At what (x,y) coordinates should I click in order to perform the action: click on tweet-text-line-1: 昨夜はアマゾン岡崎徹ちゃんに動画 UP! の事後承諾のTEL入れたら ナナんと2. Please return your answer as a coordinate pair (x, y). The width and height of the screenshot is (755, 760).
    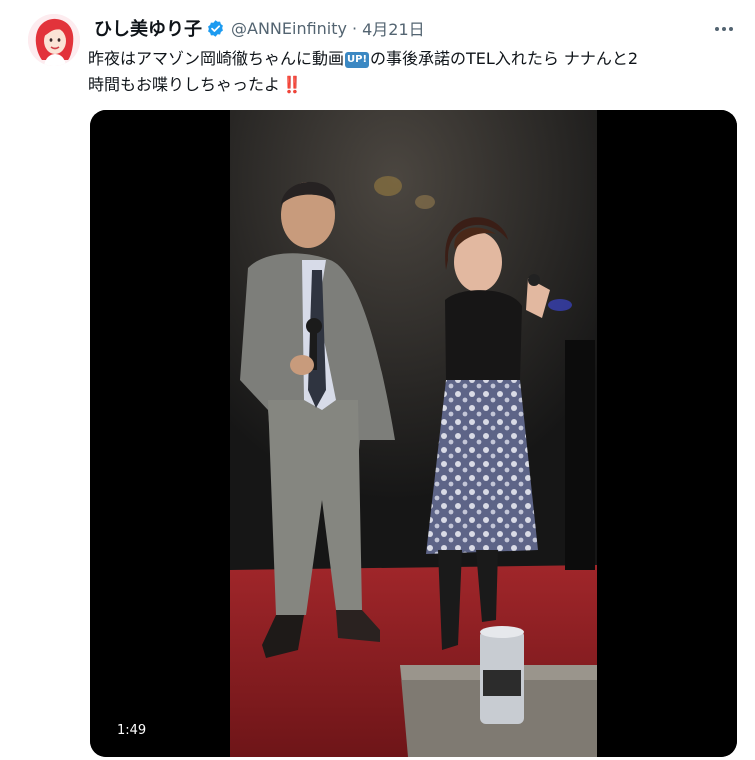
    Looking at the image, I should click on (413, 59).